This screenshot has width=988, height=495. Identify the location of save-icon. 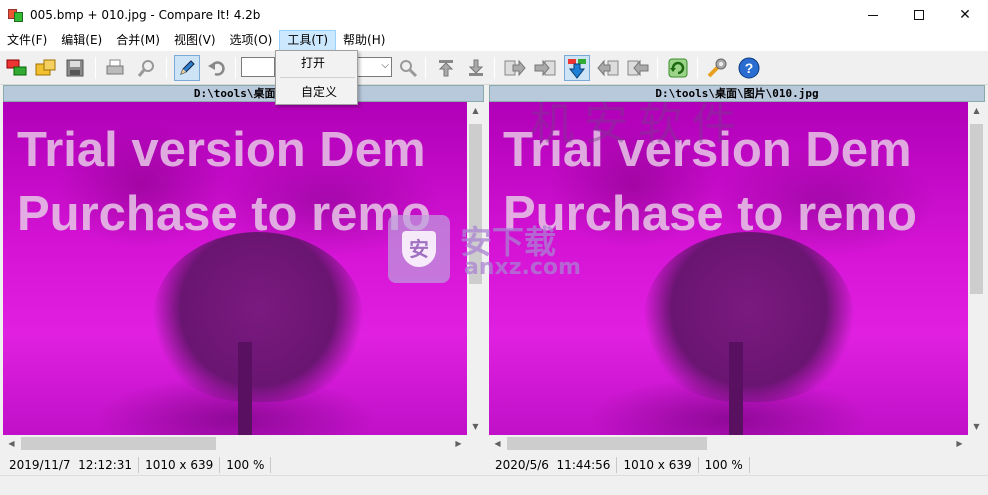
(75, 68).